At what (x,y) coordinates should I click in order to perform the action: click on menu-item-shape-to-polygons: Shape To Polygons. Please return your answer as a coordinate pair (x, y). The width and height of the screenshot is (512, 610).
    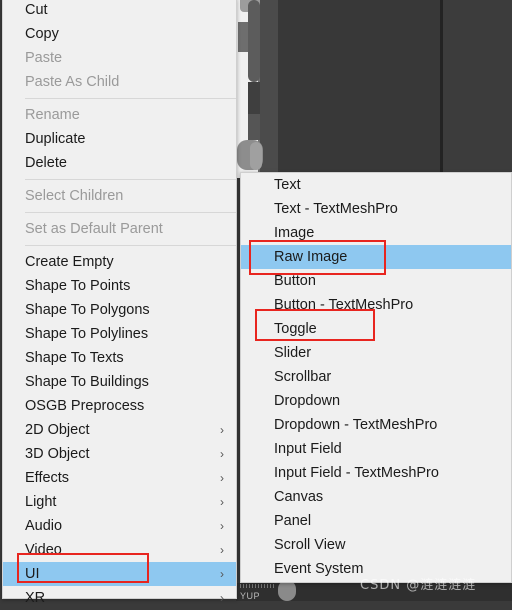
    Looking at the image, I should click on (119, 310).